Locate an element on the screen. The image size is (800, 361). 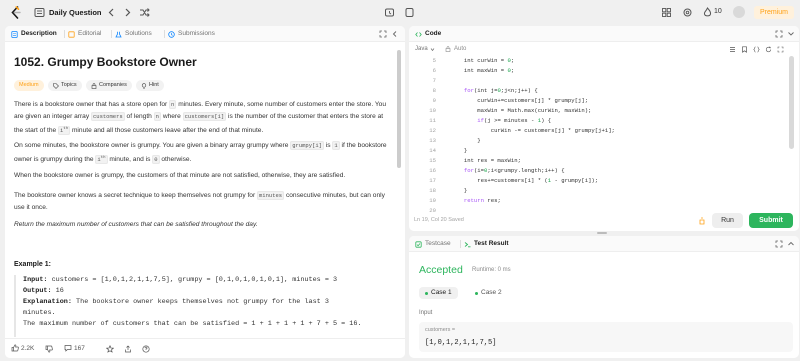
tab-description: Description is located at coordinates (34, 34).